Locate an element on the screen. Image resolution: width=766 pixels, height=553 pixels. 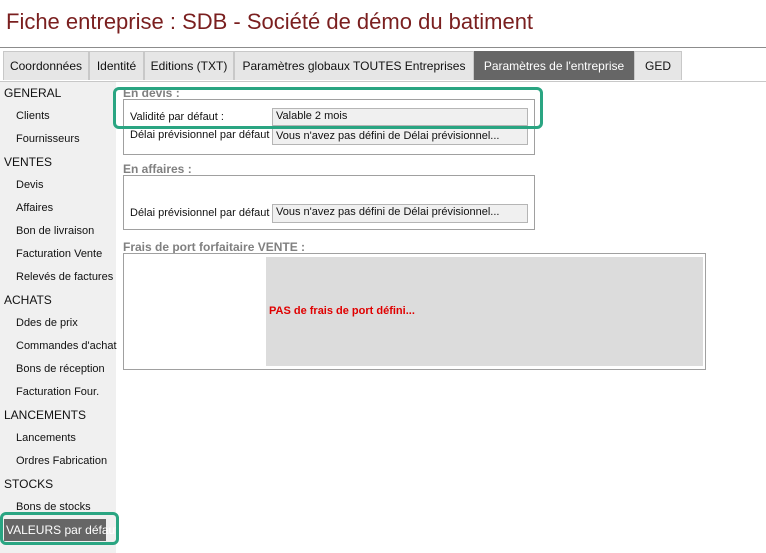
tab-editions-txt: Editions (TXT) is located at coordinates (189, 65).